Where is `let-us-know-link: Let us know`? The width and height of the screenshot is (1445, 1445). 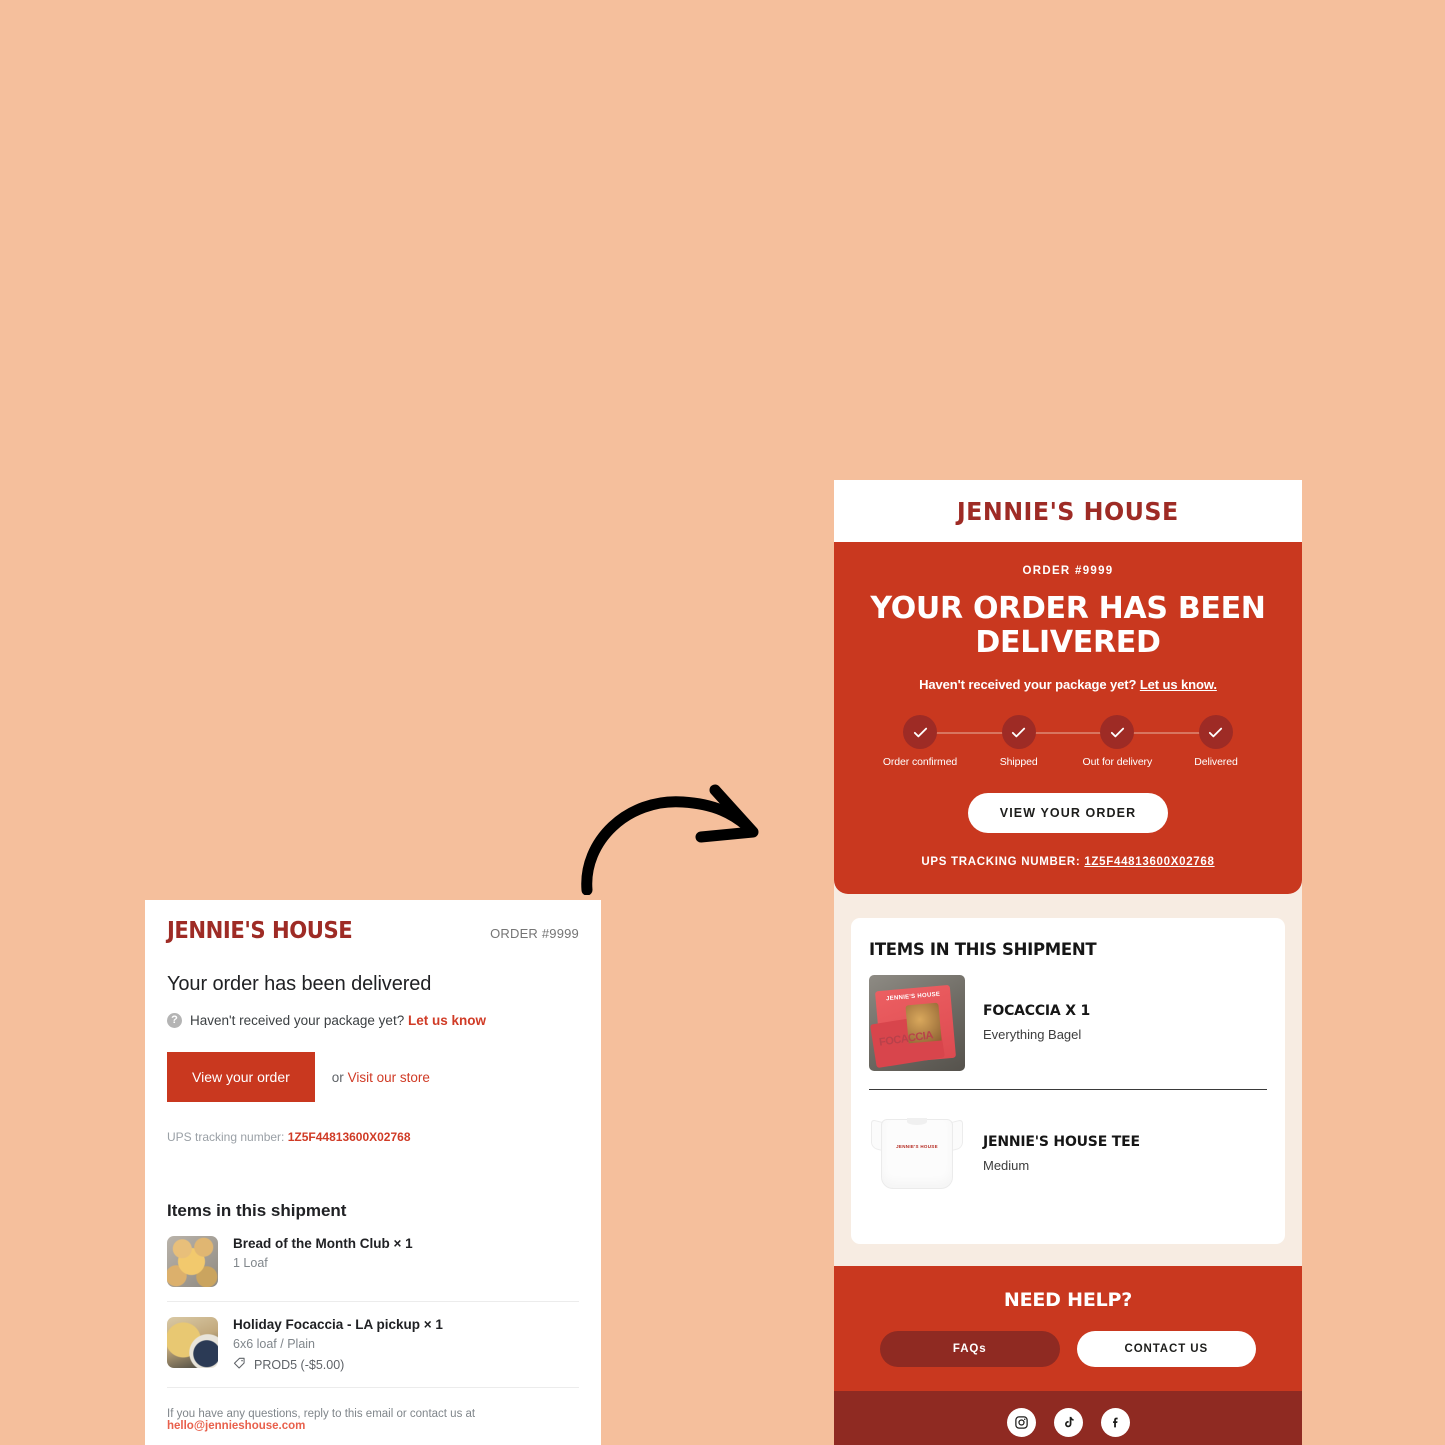
let-us-know-link: Let us know is located at coordinates (447, 1020).